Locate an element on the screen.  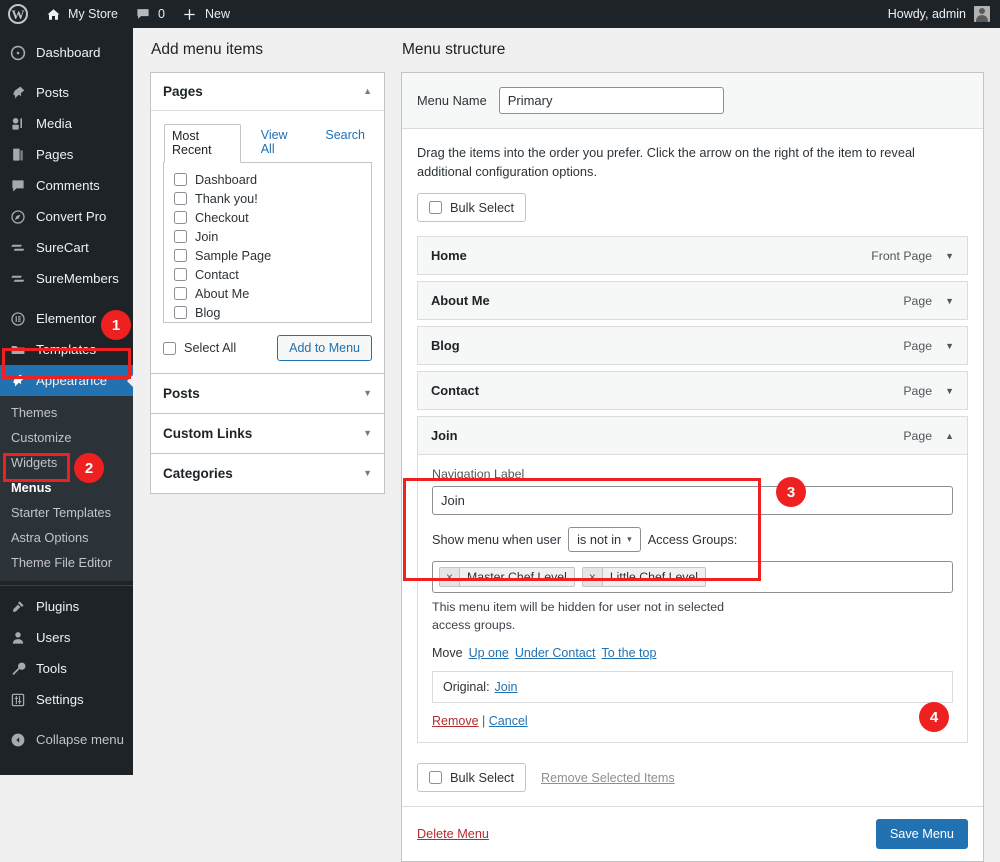
sidebar-item-tools: Tools is located at coordinates (66, 668).